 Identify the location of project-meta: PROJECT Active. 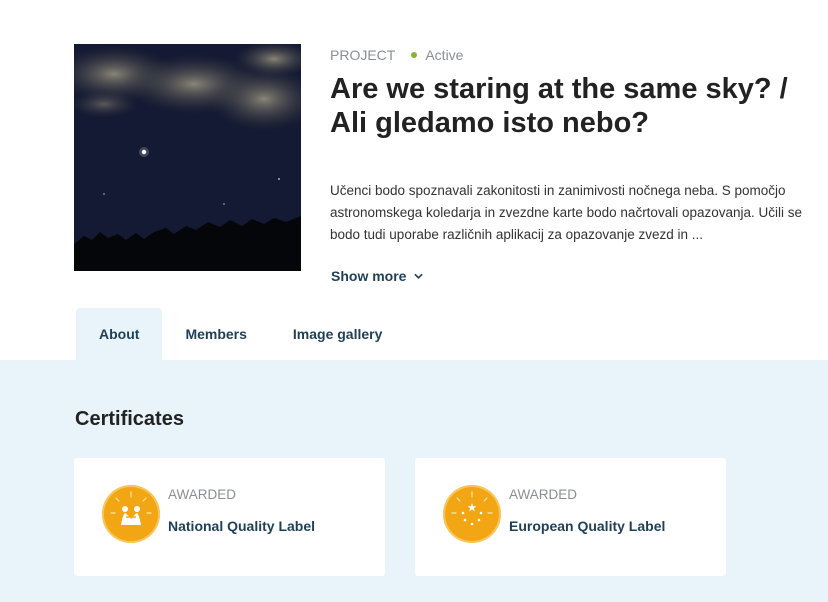
(396, 55).